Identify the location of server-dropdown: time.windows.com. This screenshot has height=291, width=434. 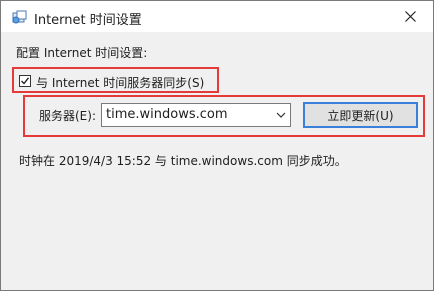
(196, 115).